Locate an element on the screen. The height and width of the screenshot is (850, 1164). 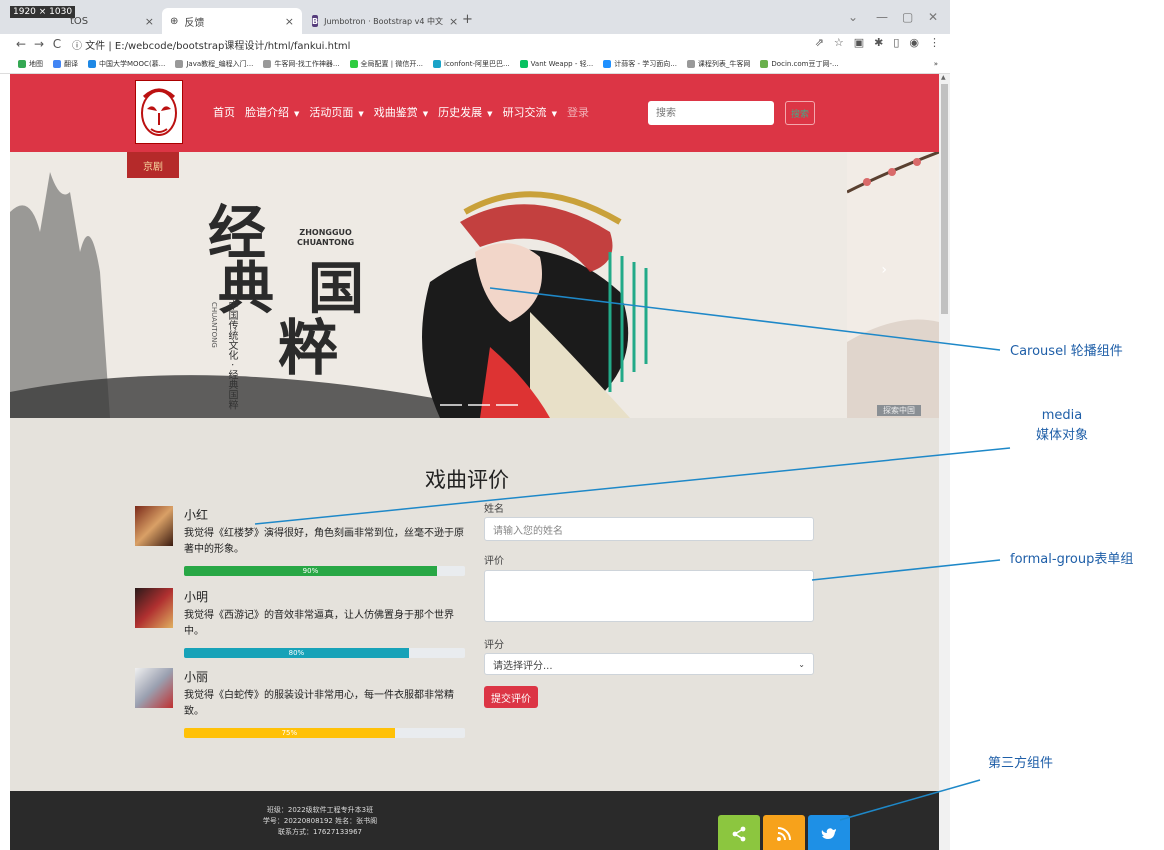
annotation-third-party: 第三方组件 is located at coordinates (1021, 763).